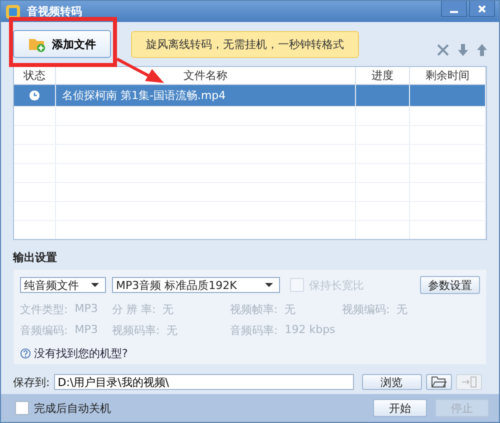  I want to click on checkbox, so click(22, 408).